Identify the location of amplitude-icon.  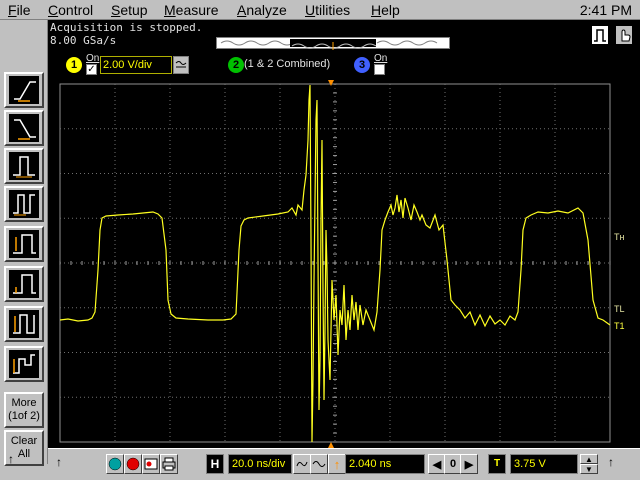
(24, 284).